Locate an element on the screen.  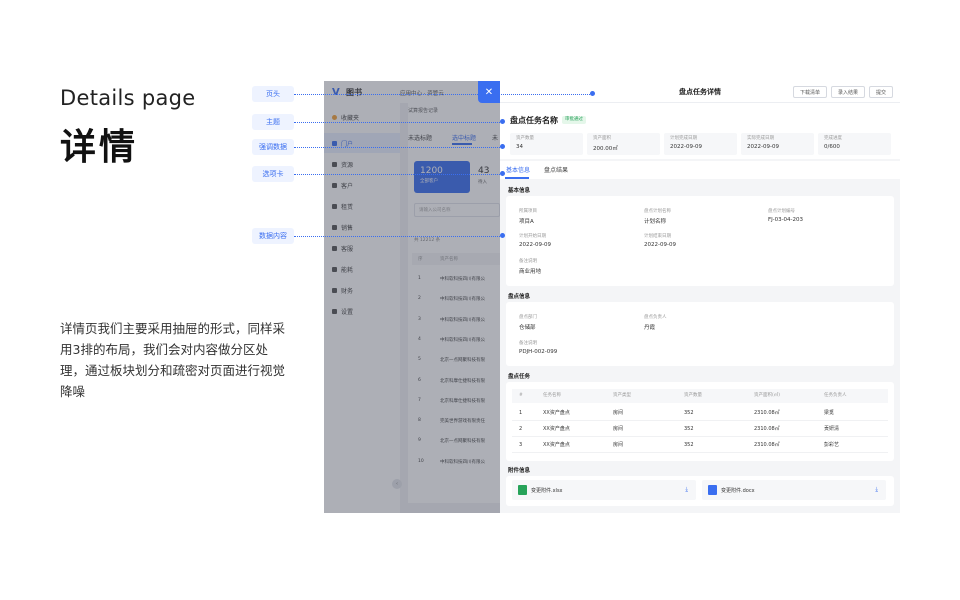
stat-asset-count: 资产数量 34 is located at coordinates (546, 144).